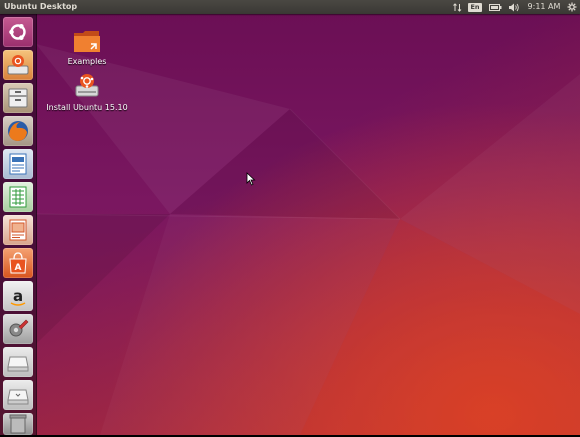  Describe the element at coordinates (457, 7) in the screenshot. I see `network-icon` at that location.